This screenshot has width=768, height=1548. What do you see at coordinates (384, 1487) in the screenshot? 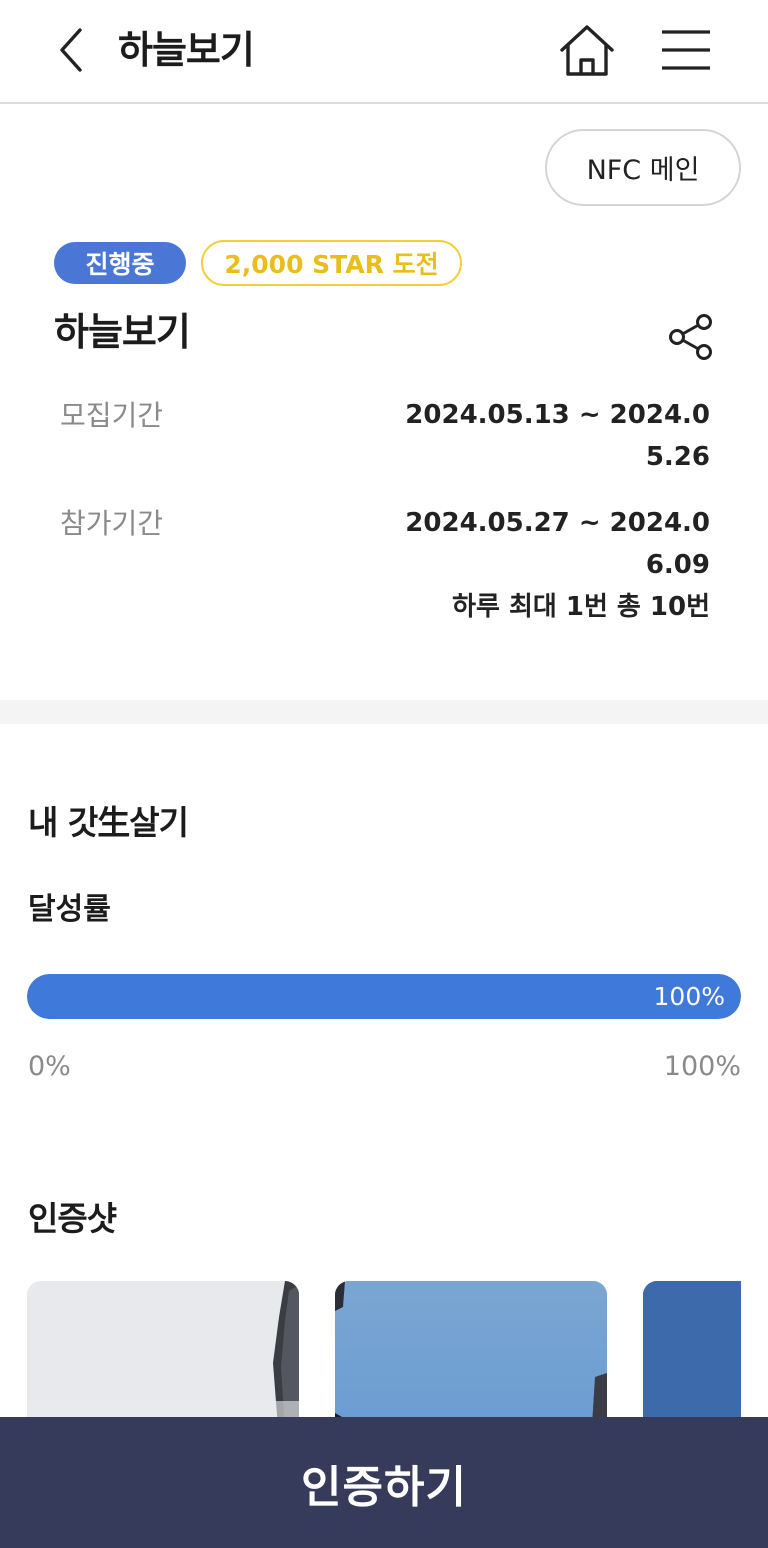
I see `certify-button-label: 인증하기` at bounding box center [384, 1487].